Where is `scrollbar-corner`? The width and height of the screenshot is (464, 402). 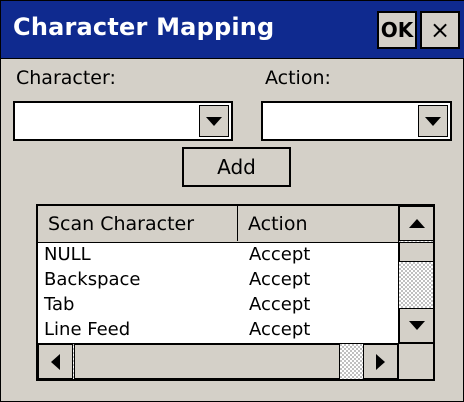 scrollbar-corner is located at coordinates (415, 361).